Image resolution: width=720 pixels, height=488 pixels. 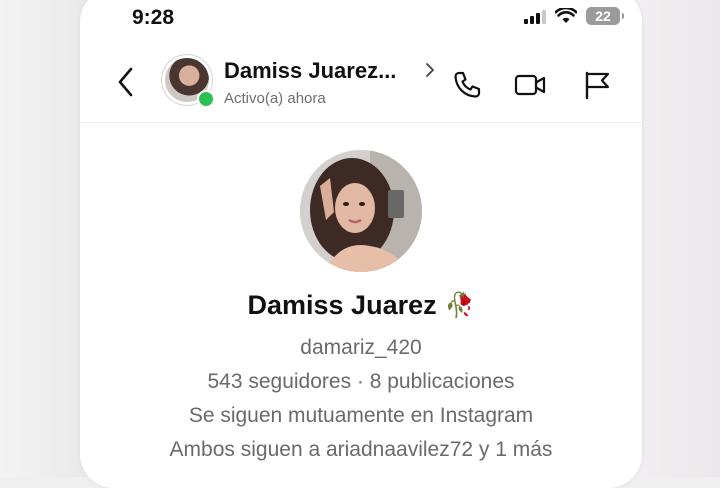 What do you see at coordinates (361, 85) in the screenshot?
I see `chat-header: Damiss Juarez... Activo(a) ahora` at bounding box center [361, 85].